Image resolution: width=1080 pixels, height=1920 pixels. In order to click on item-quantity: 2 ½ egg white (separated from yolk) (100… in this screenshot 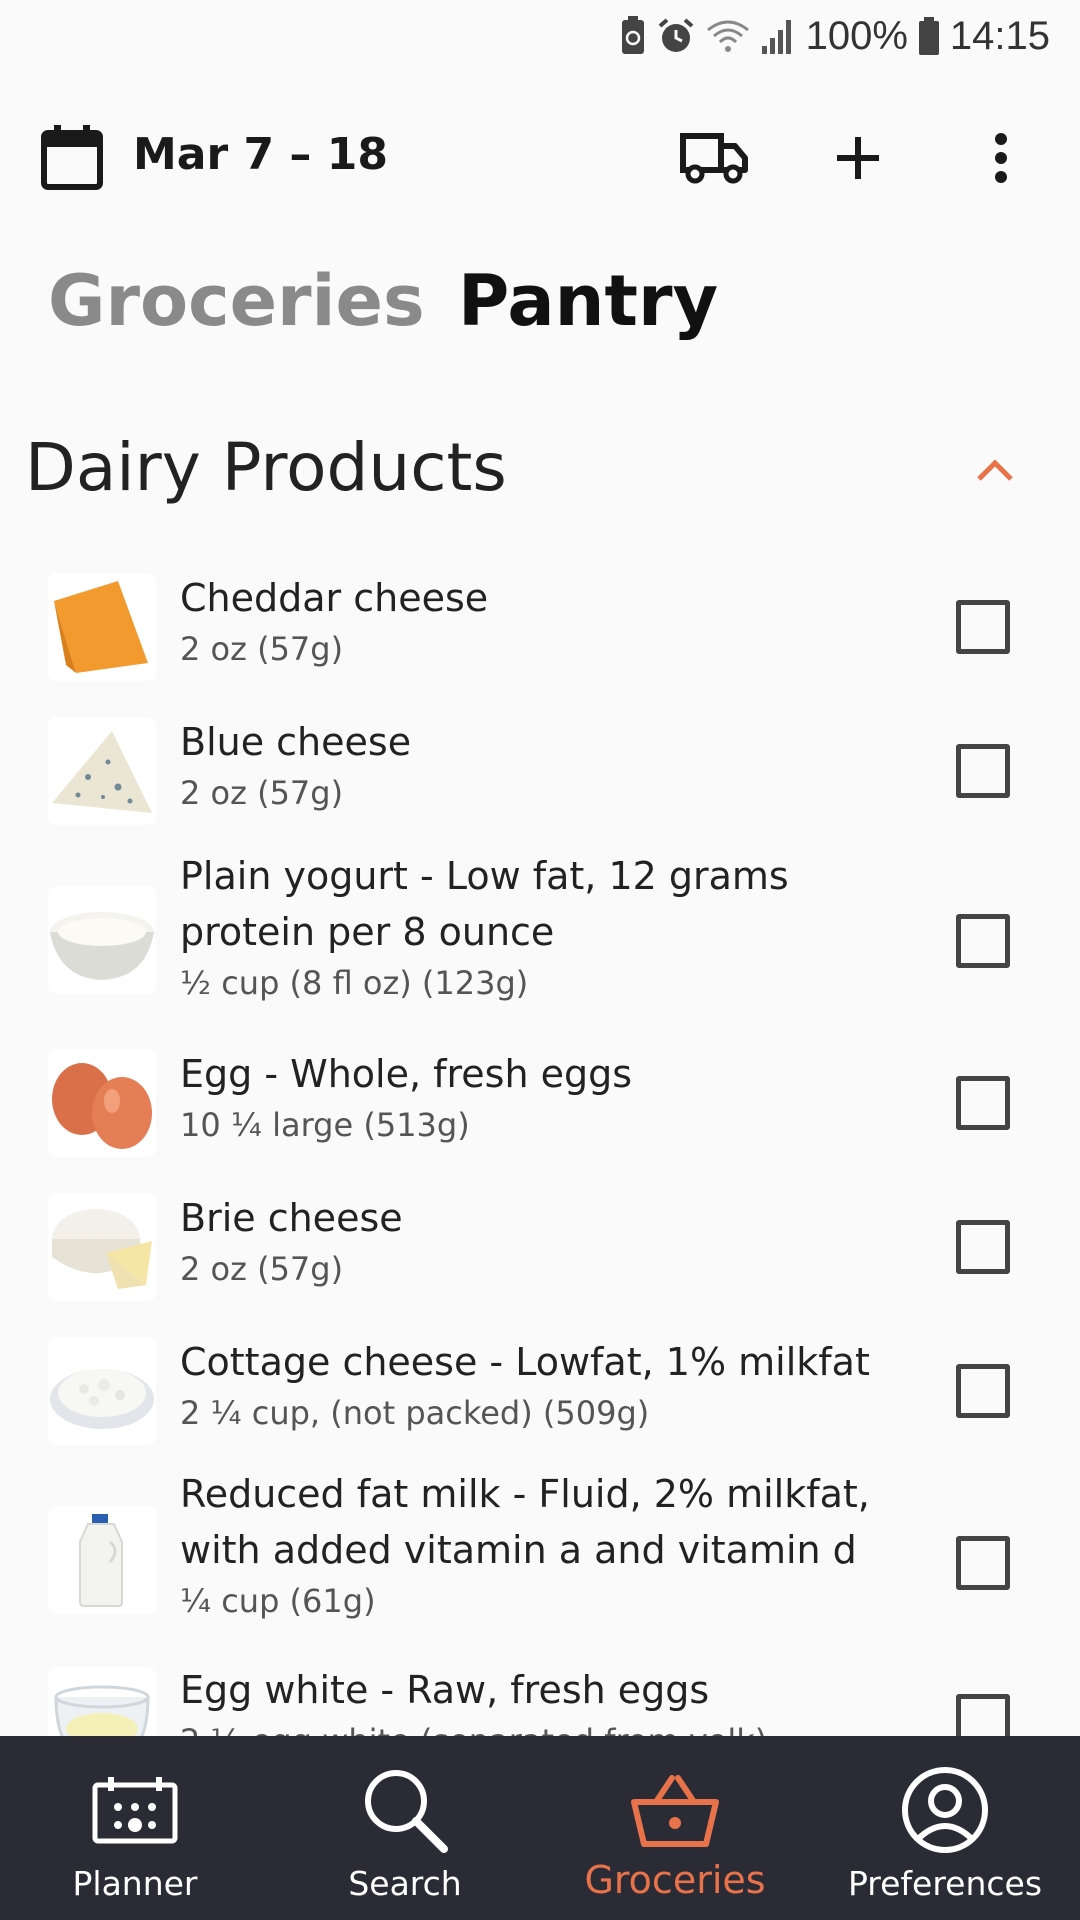, I will do `click(530, 1727)`.